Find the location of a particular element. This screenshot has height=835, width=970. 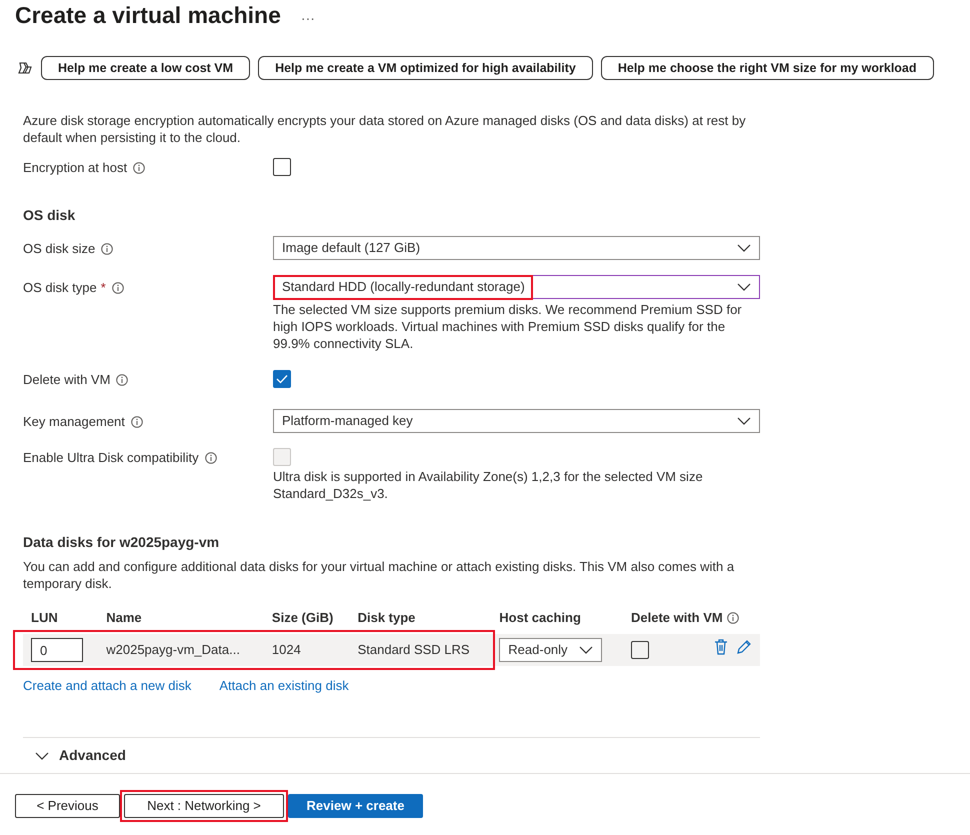

column-header: LUN is located at coordinates (44, 617).